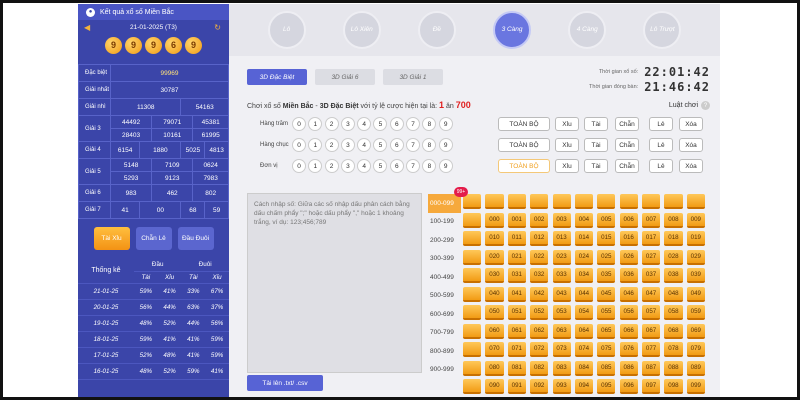 The height and width of the screenshot is (400, 800). Describe the element at coordinates (429, 124) in the screenshot. I see `digit-button: 8` at that location.